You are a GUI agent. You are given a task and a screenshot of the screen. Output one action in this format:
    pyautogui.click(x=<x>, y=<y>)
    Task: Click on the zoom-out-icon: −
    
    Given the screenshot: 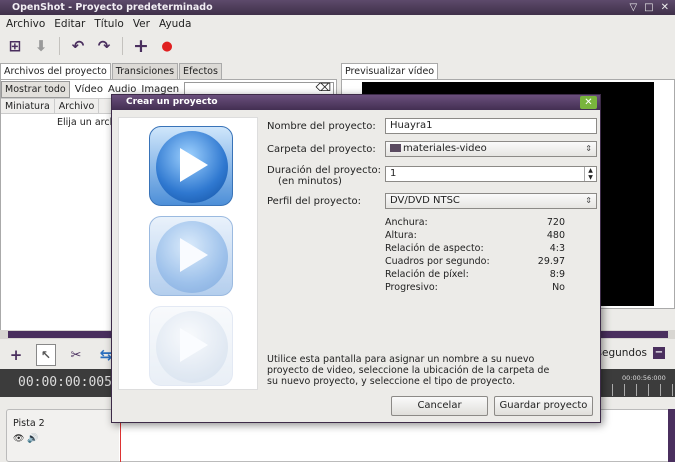 What is the action you would take?
    pyautogui.click(x=659, y=353)
    